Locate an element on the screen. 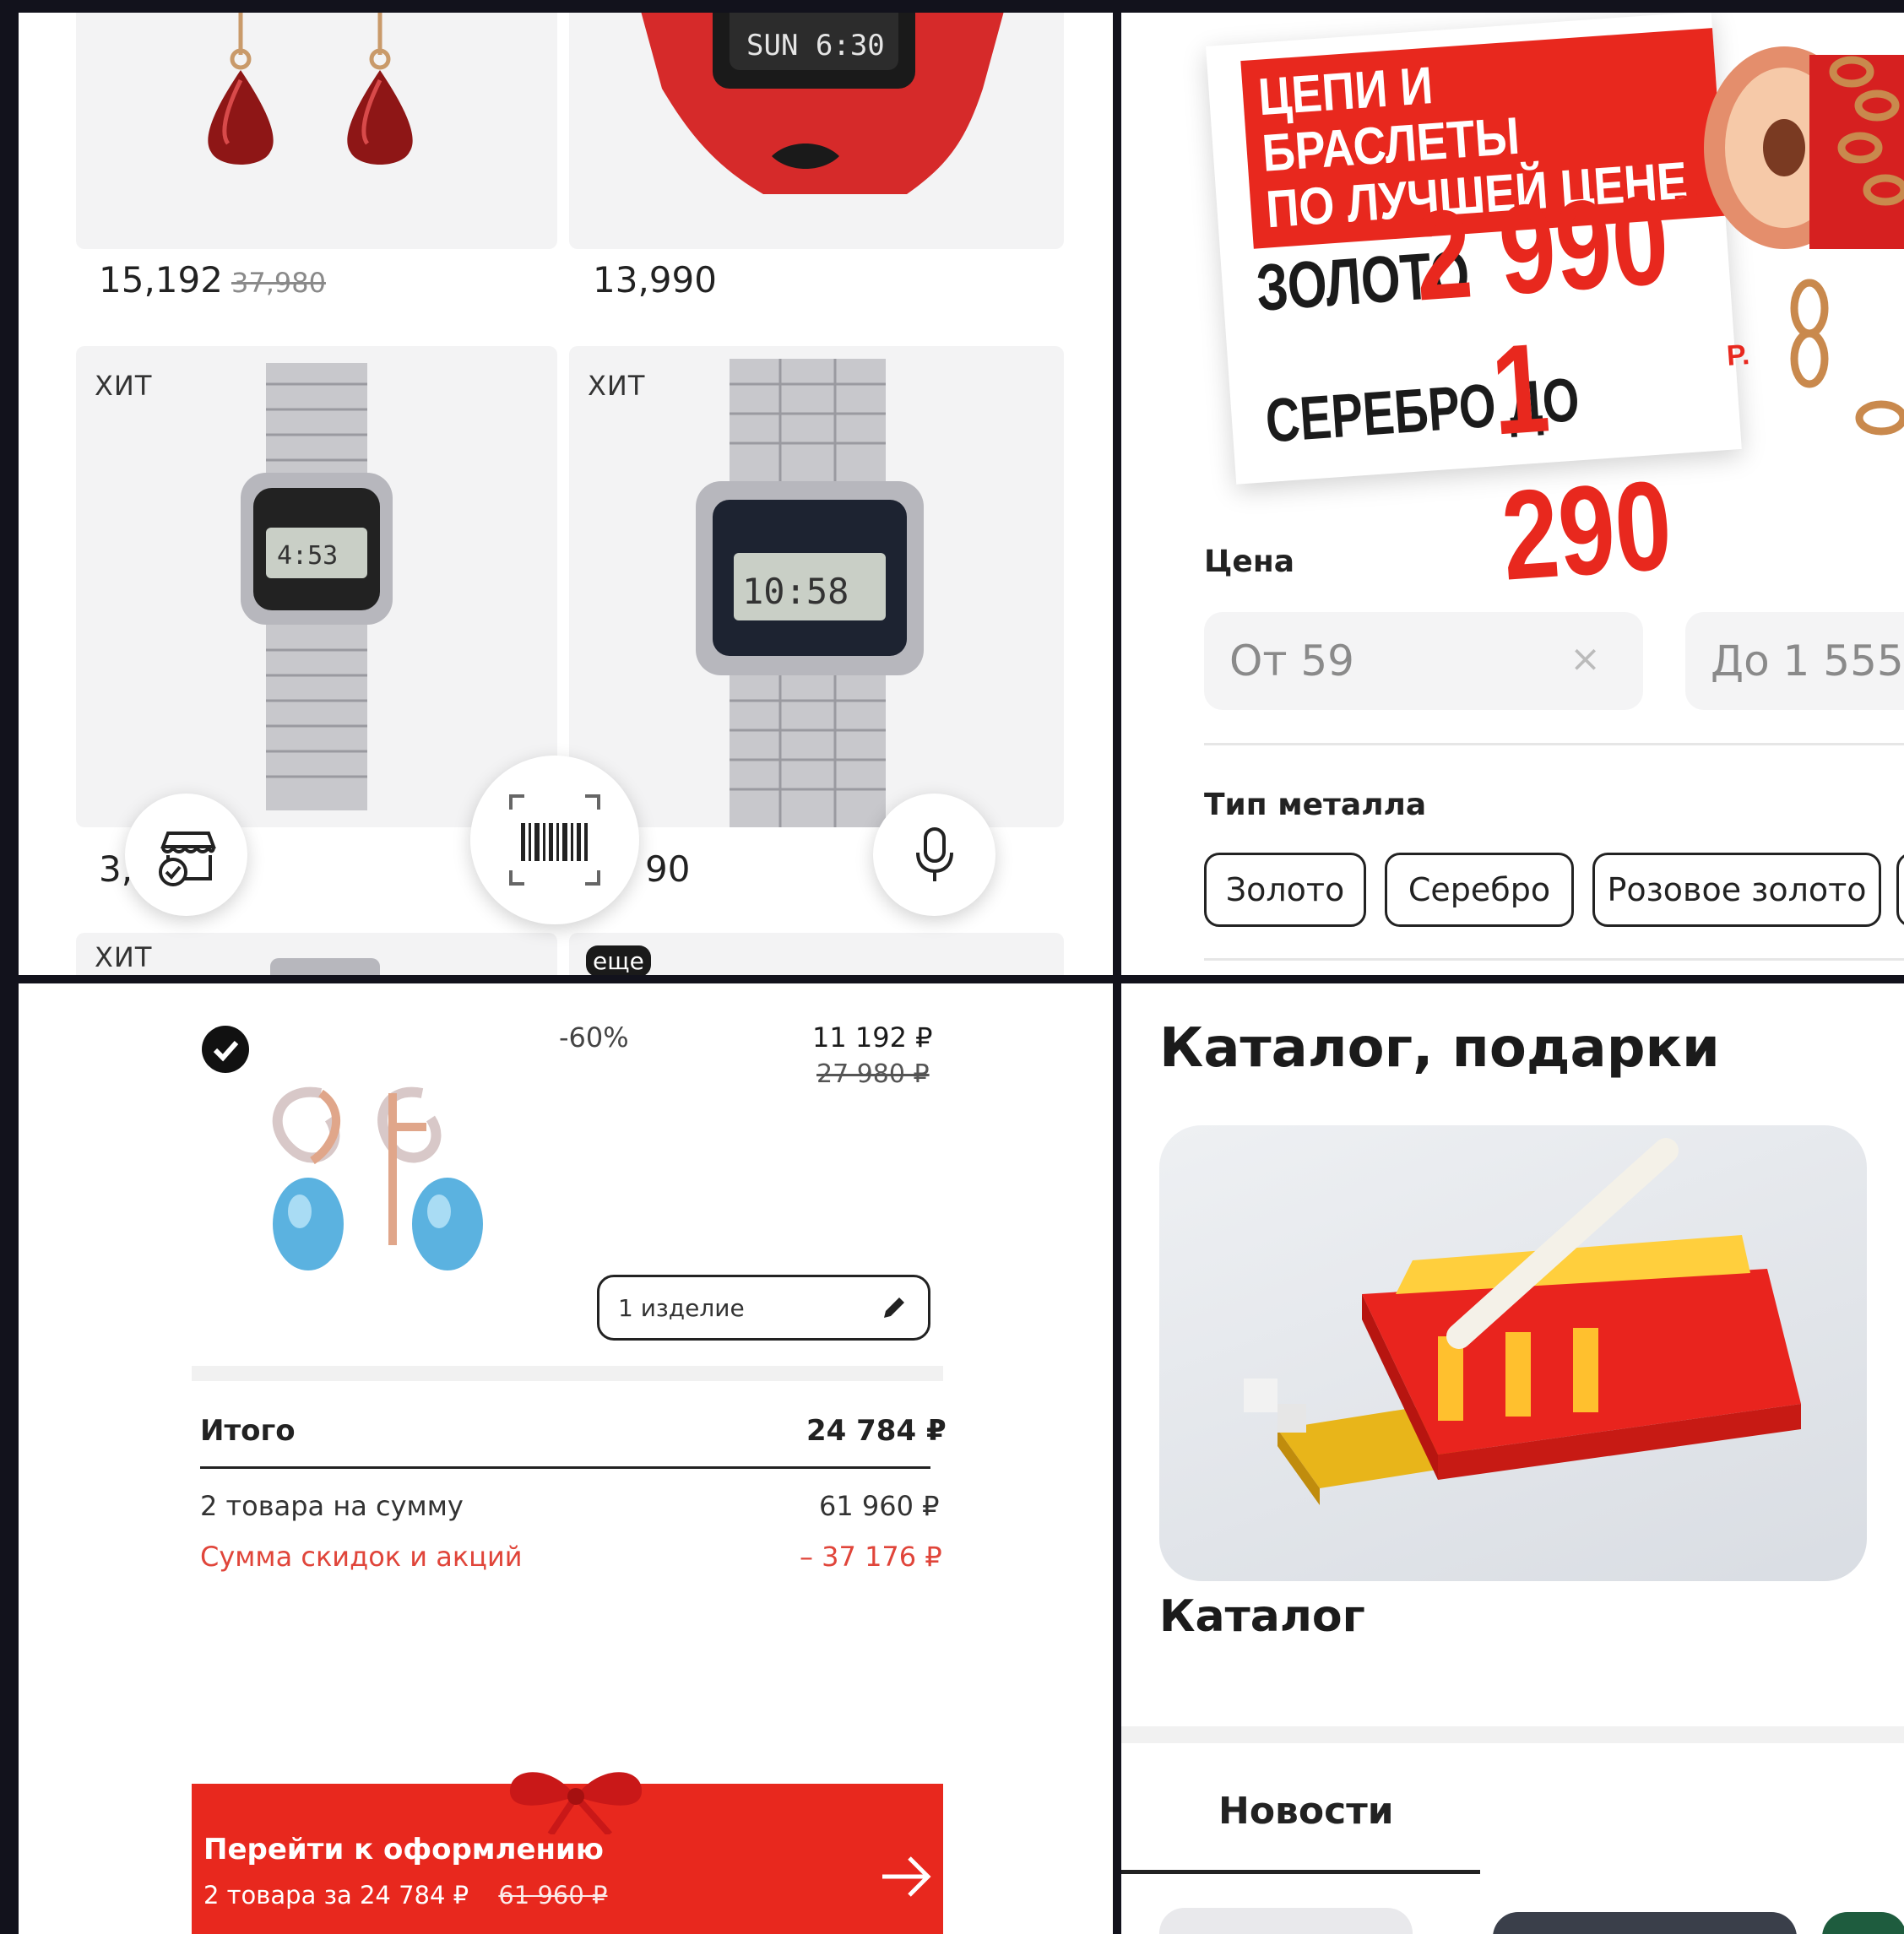 Image resolution: width=1904 pixels, height=1934 pixels. microphone-icon is located at coordinates (934, 854).